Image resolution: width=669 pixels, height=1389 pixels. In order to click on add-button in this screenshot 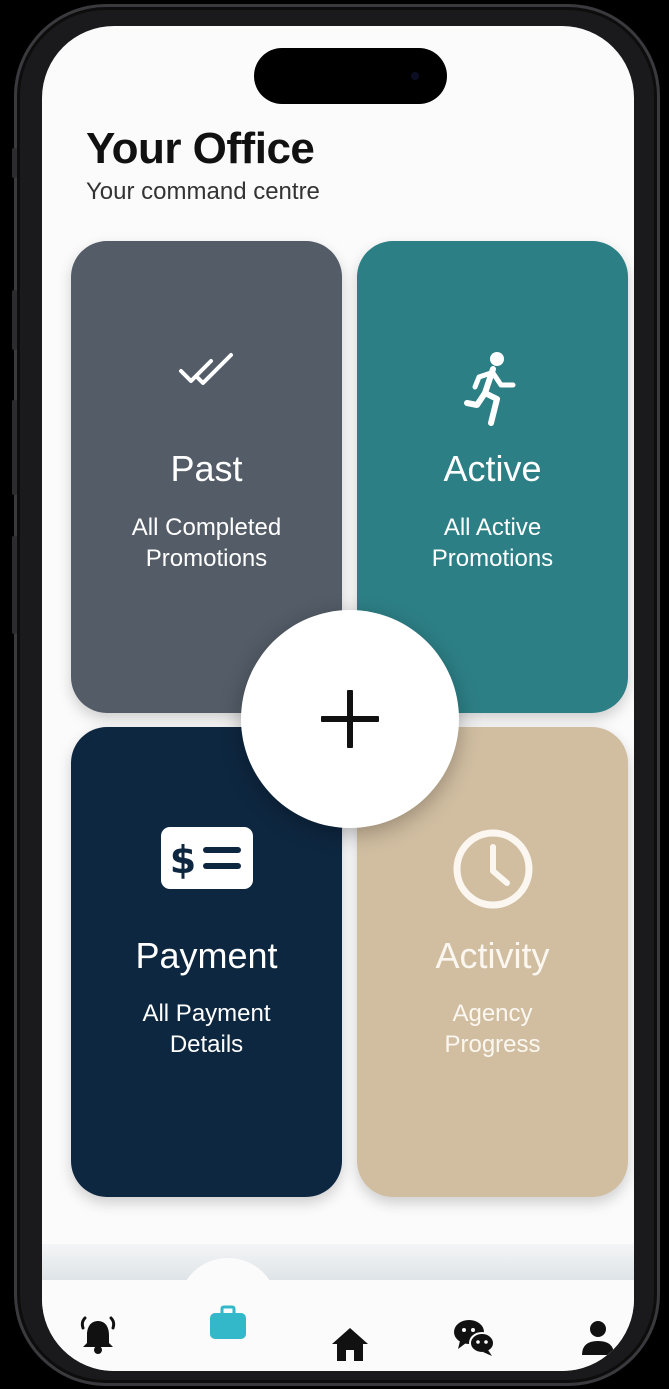, I will do `click(350, 719)`.